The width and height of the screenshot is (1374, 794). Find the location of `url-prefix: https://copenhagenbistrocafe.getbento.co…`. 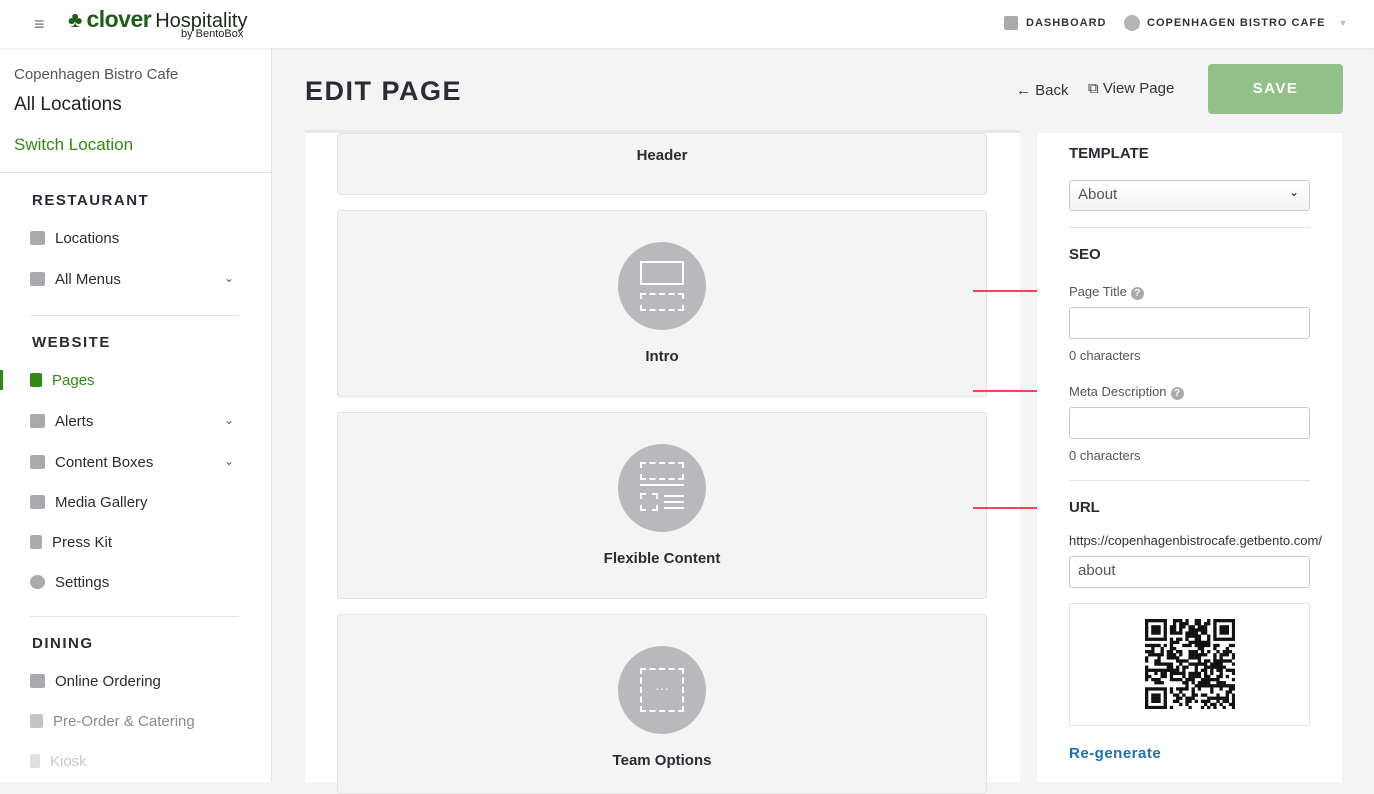

url-prefix: https://copenhagenbistrocafe.getbento.co… is located at coordinates (1195, 540).